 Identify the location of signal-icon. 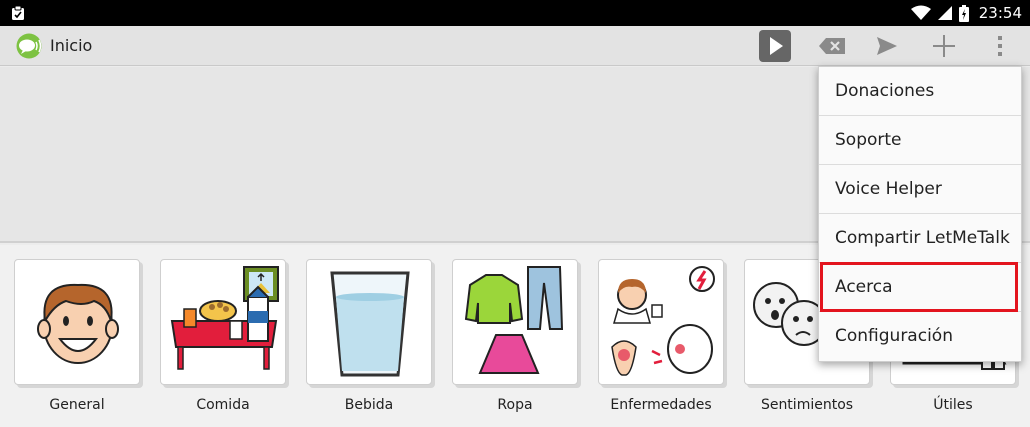
(944, 13).